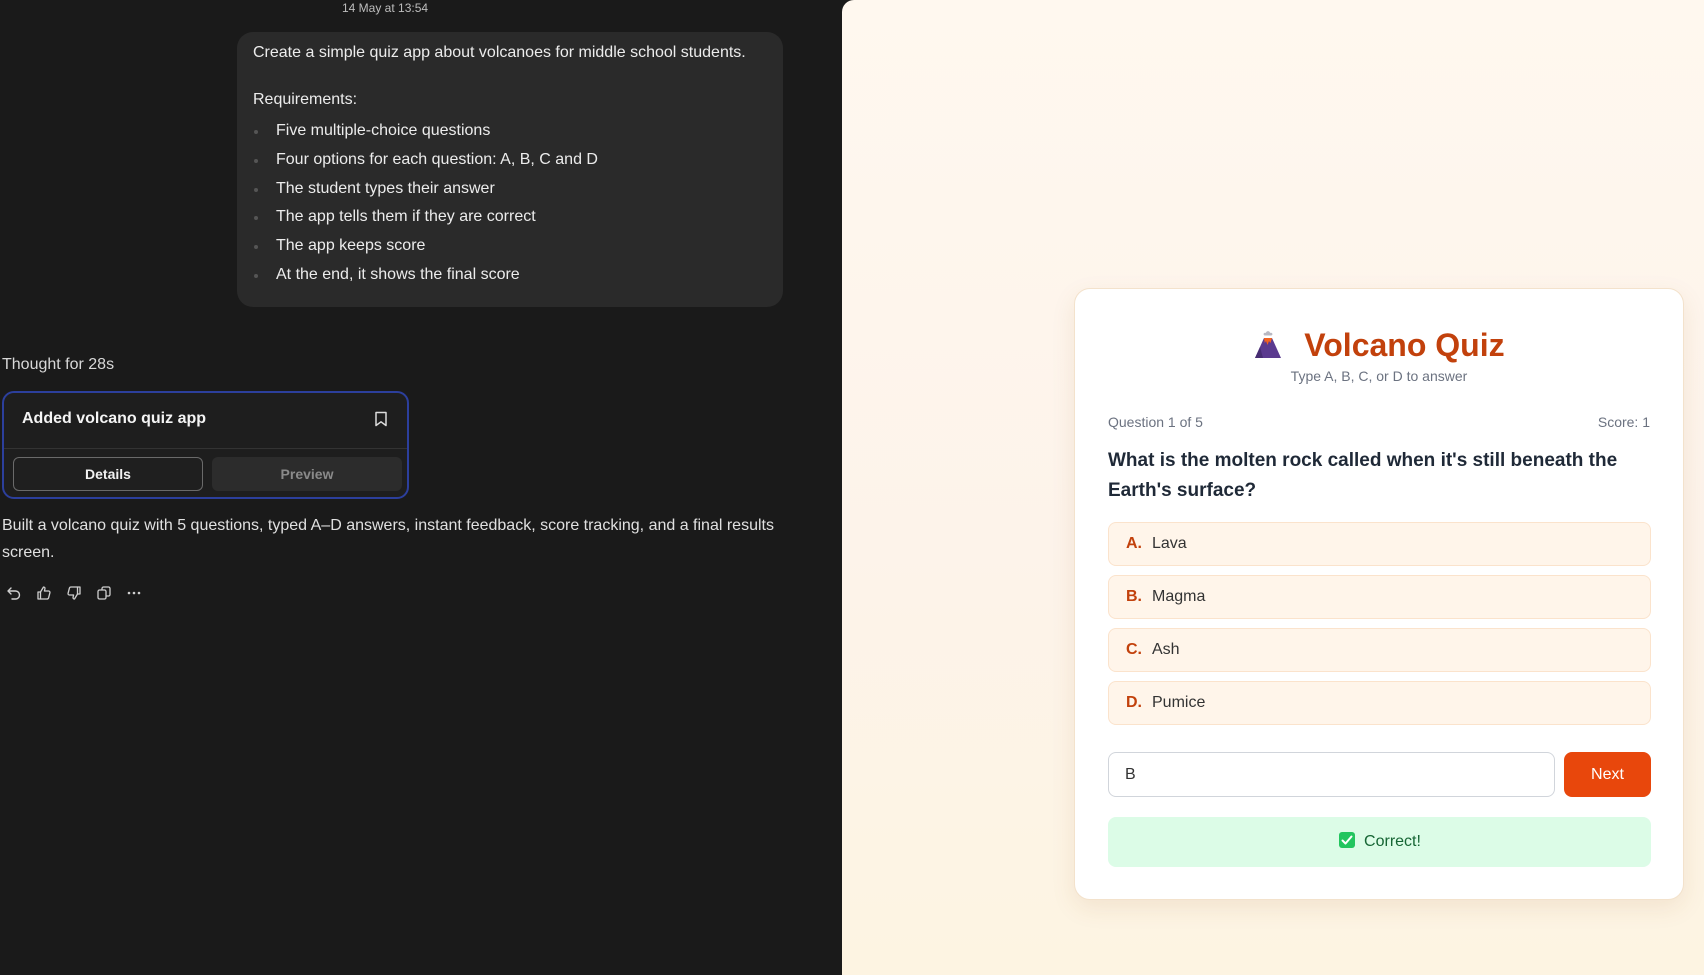 This screenshot has width=1704, height=975. I want to click on question-progress: Question 1 of 5, so click(1155, 422).